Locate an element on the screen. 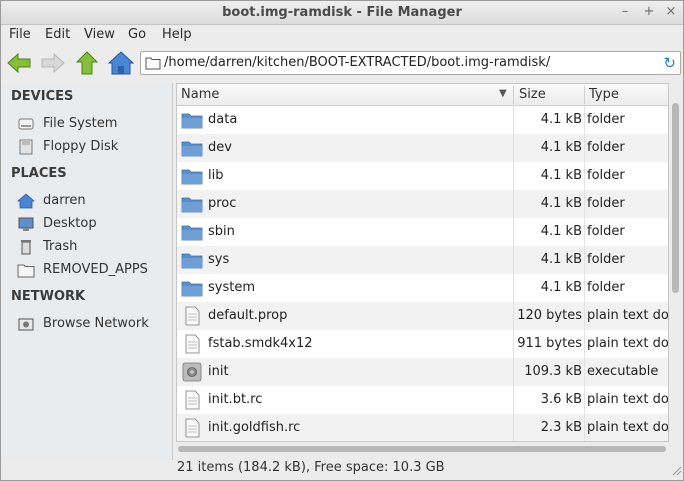  file-row: init 109.3 kB executable is located at coordinates (422, 372).